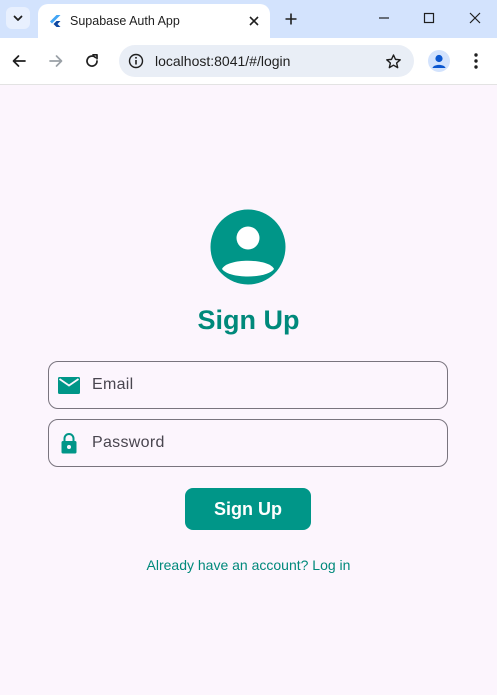 Image resolution: width=497 pixels, height=695 pixels. I want to click on star-icon, so click(393, 60).